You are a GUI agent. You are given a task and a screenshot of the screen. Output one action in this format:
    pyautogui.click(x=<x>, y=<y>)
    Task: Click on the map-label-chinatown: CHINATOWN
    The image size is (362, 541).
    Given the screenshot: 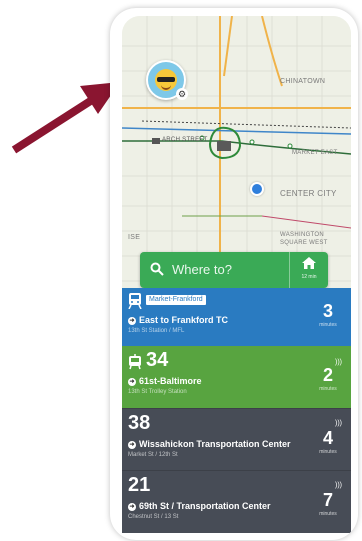 What is the action you would take?
    pyautogui.click(x=303, y=81)
    